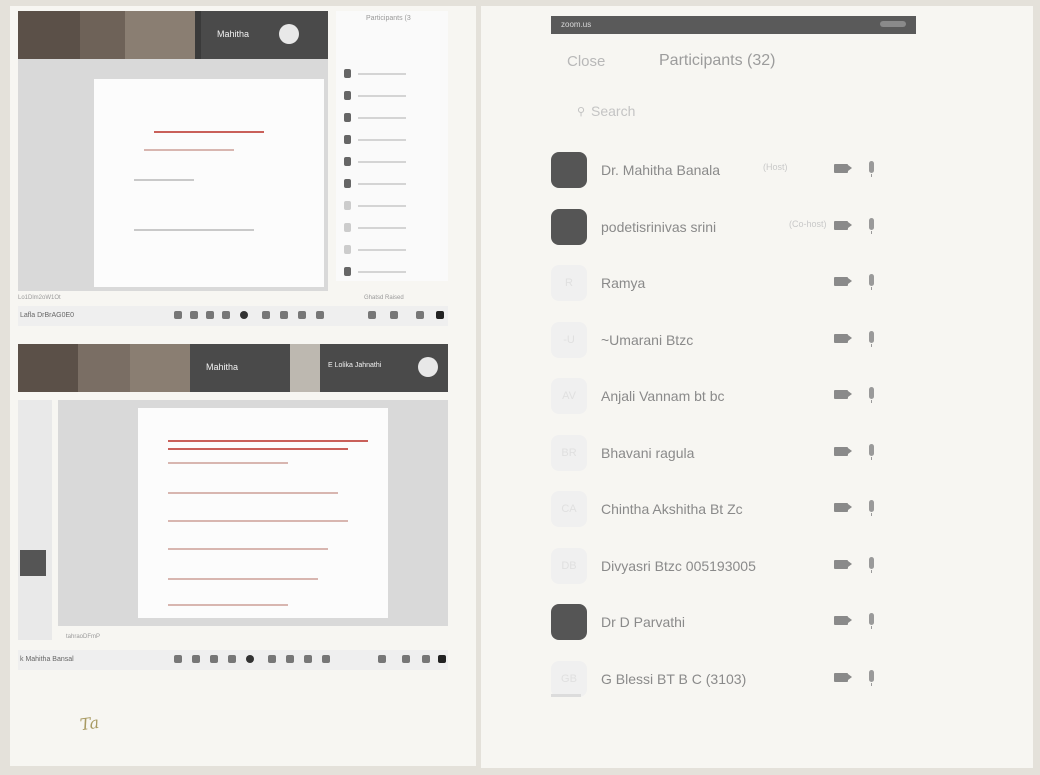 The height and width of the screenshot is (775, 1040). I want to click on toolbar-label: k Mahitha Bansal, so click(47, 659).